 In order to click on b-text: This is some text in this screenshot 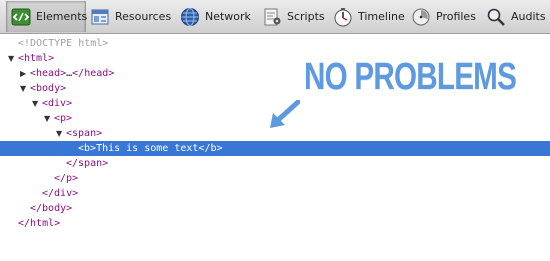, I will do `click(147, 148)`.